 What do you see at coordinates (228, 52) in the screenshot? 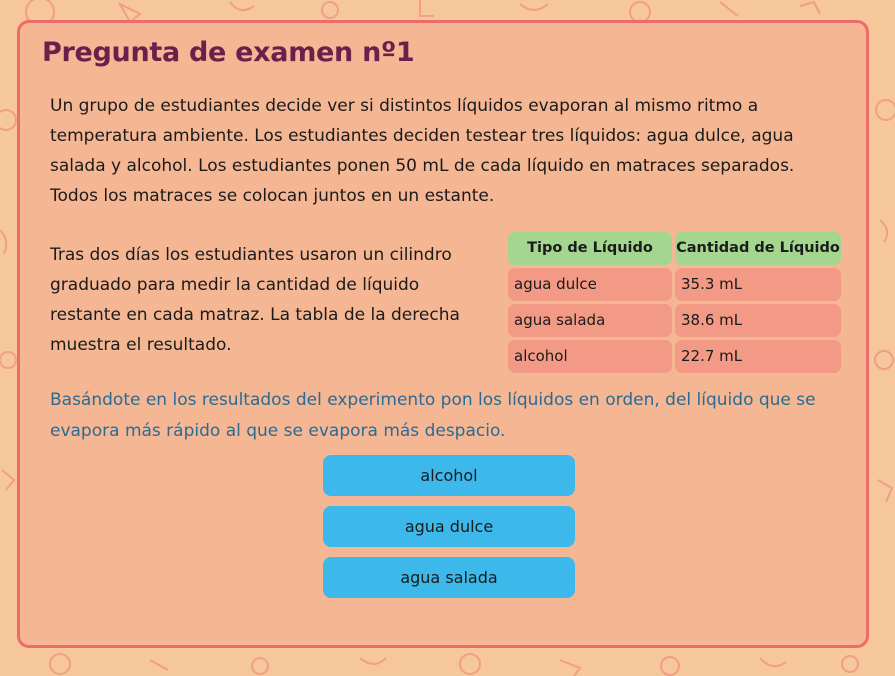
I see `page-title: Pregunta de examen nº1` at bounding box center [228, 52].